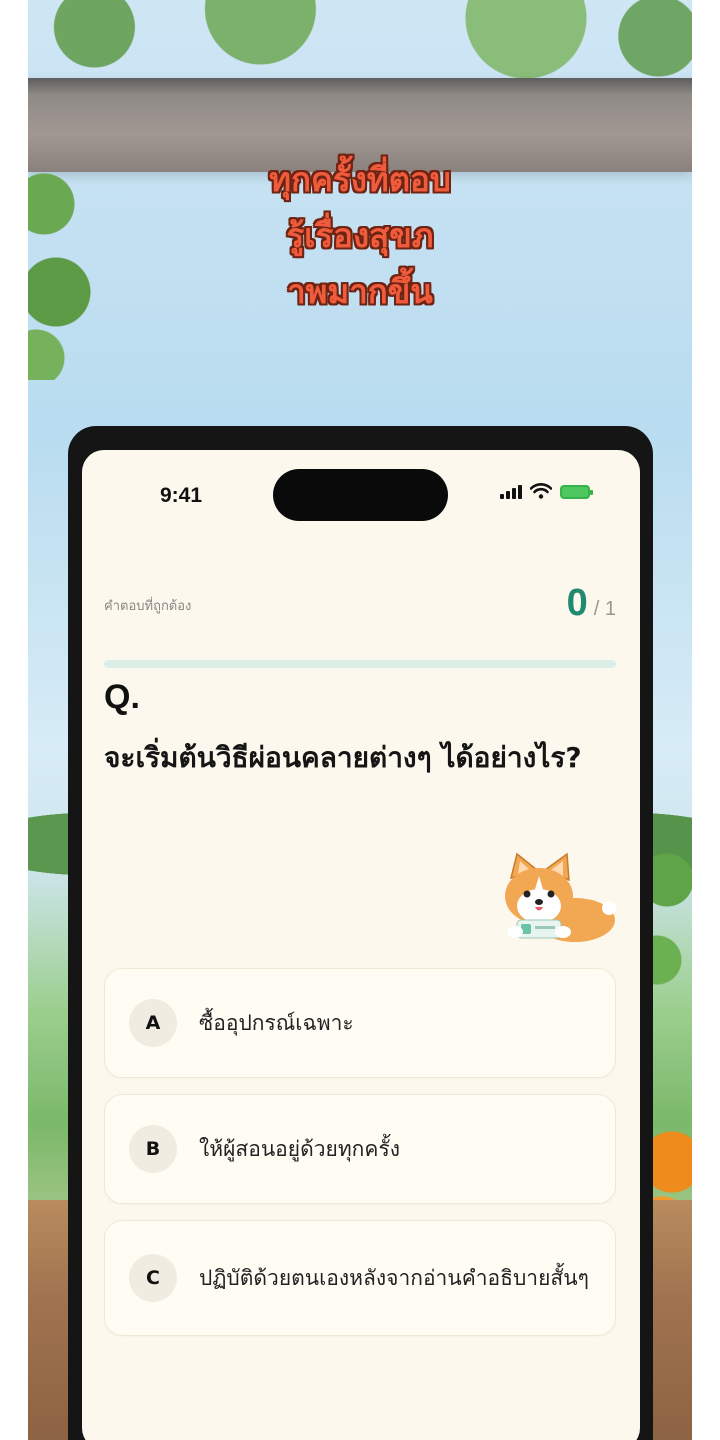 The height and width of the screenshot is (1440, 720). What do you see at coordinates (591, 603) in the screenshot?
I see `score-counter: 0 / 1` at bounding box center [591, 603].